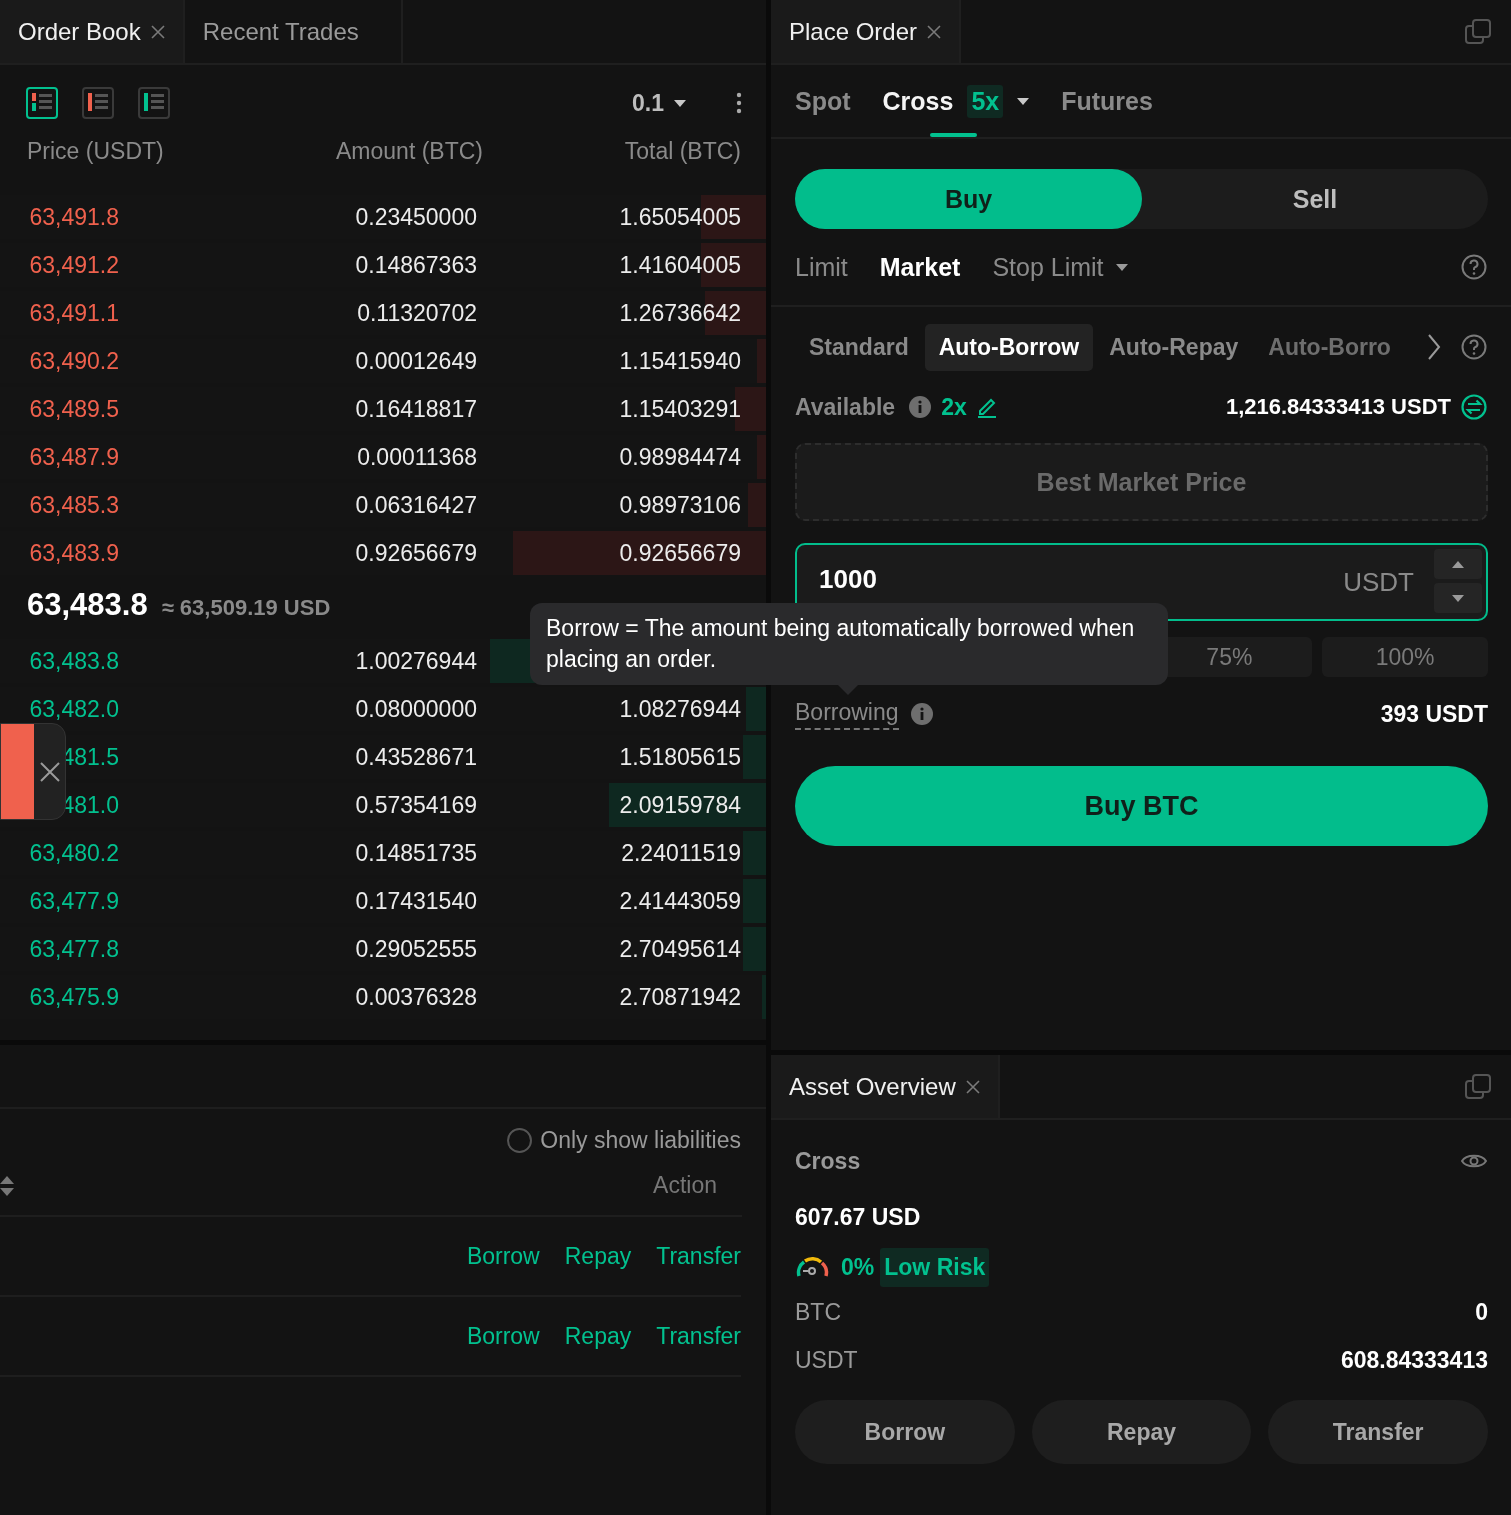 The height and width of the screenshot is (1515, 1511). I want to click on amount-input: 1000, so click(1081, 579).